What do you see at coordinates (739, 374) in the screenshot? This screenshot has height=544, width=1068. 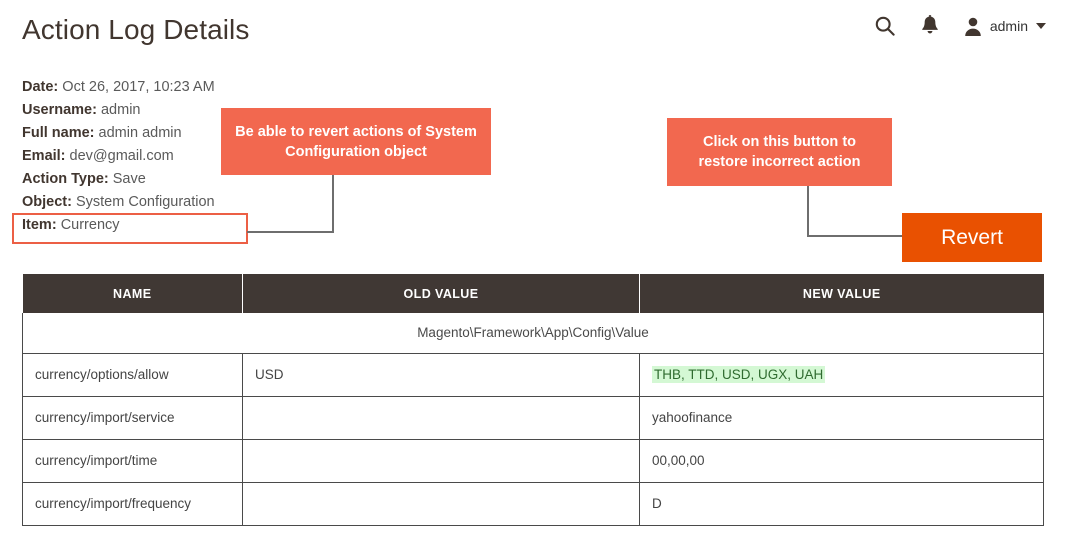 I see `new-value-highlight: THB, TTD, USD, UGX, UAH` at bounding box center [739, 374].